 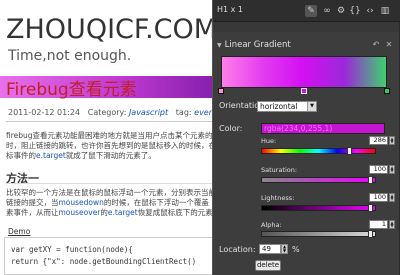 I want to click on paragraph-text: 的时候，在鼠标下浮动一个覆盖, so click(x=156, y=202).